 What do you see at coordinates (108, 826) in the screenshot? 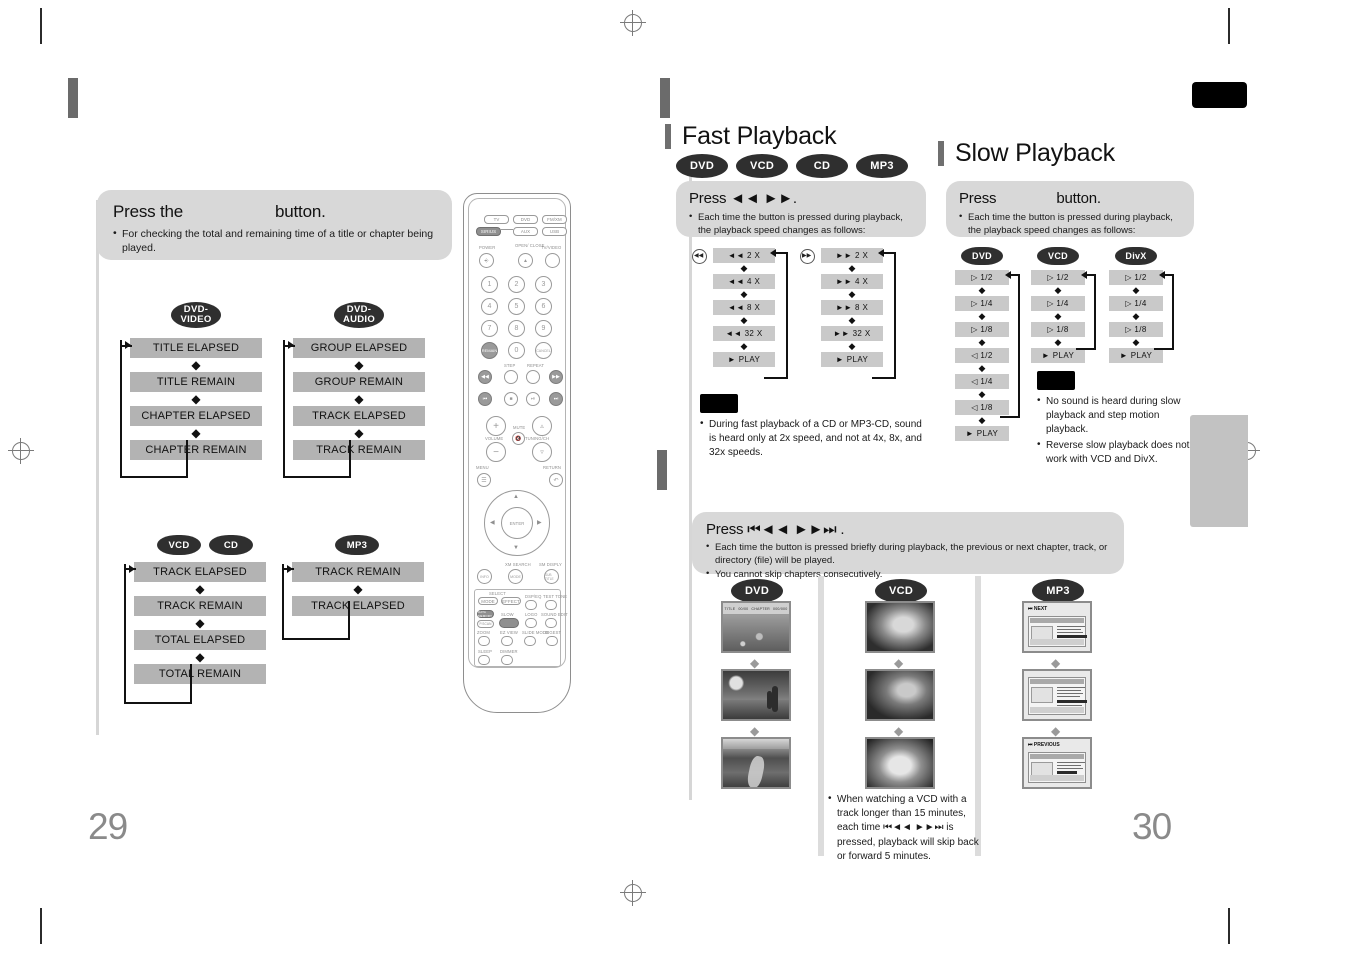
I see `left-page-number: 29` at bounding box center [108, 826].